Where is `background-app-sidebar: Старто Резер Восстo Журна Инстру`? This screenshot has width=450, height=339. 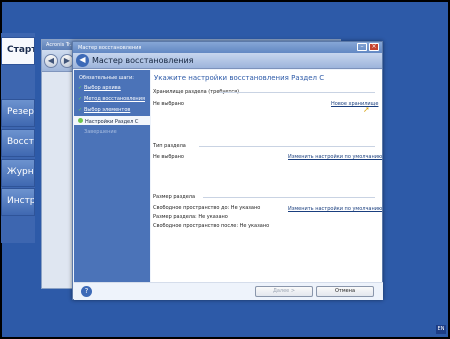
background-app-sidebar: Старто Резер Восстo Журна Инстру is located at coordinates (18, 138).